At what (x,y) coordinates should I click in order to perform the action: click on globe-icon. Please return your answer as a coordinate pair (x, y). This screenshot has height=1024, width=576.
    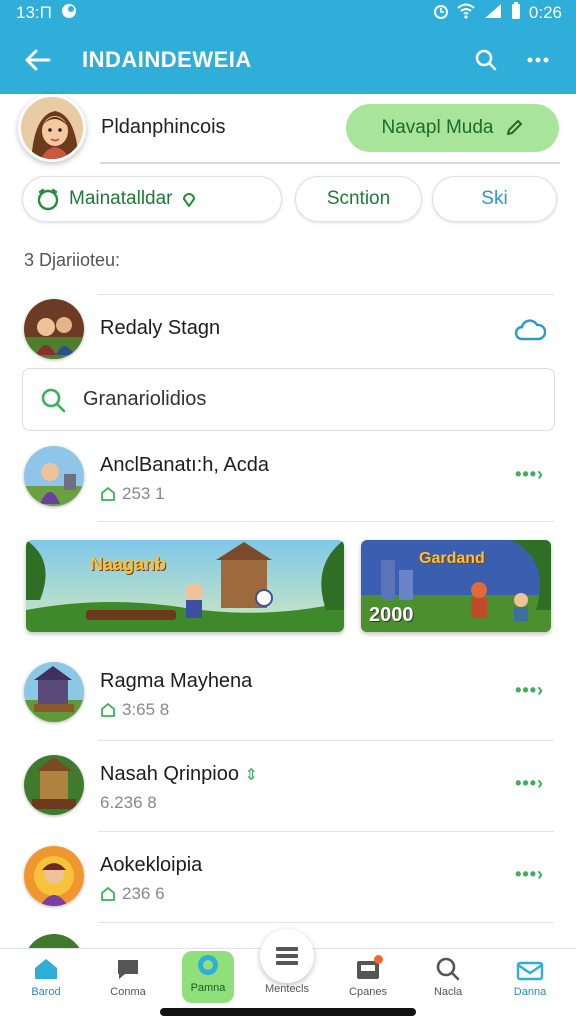
    Looking at the image, I should click on (208, 965).